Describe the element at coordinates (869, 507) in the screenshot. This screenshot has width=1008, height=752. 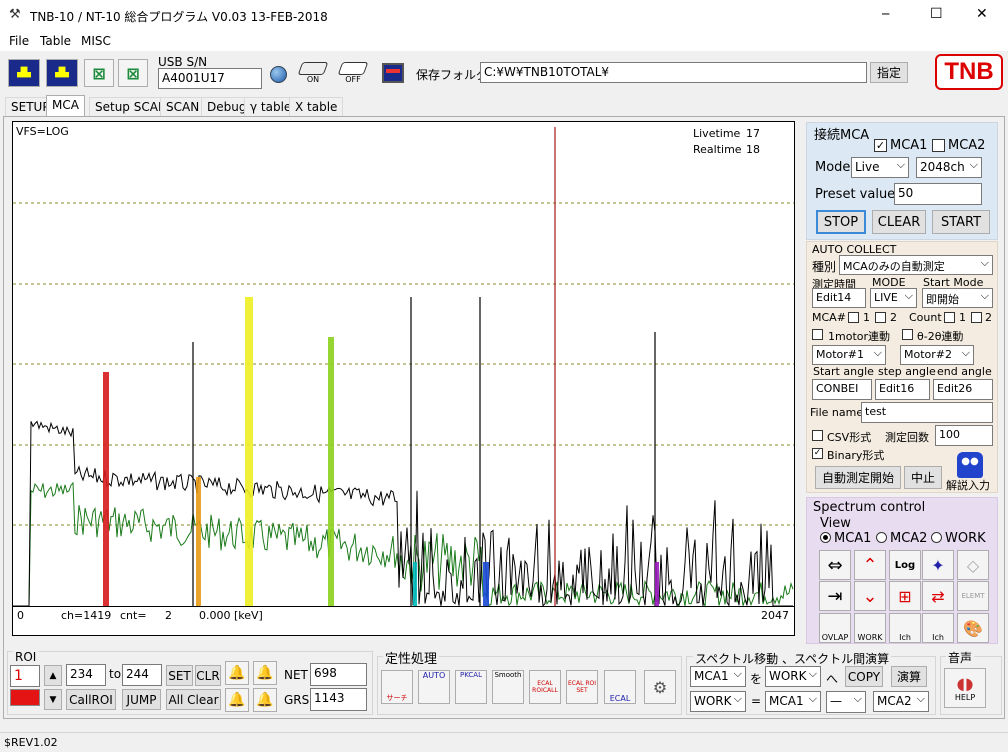
I see `spectrum-control-title: Spectrum control` at that location.